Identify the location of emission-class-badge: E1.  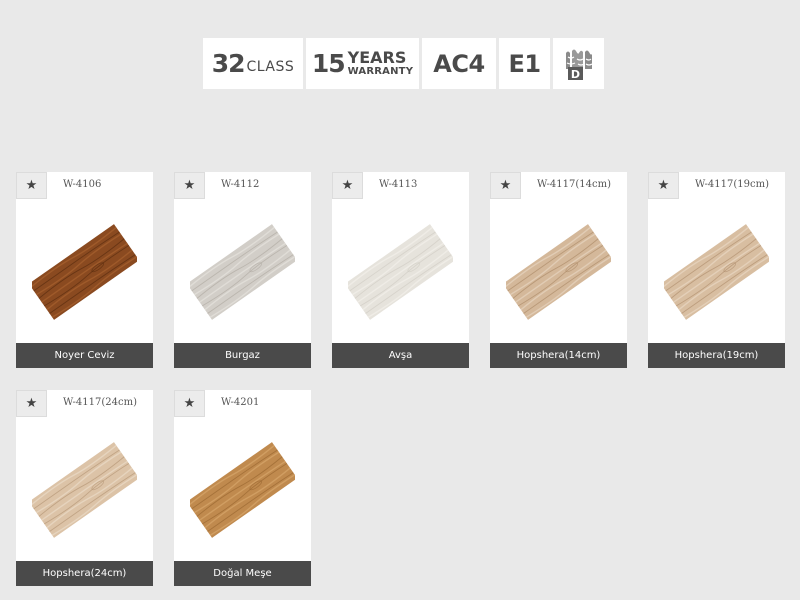
(524, 63).